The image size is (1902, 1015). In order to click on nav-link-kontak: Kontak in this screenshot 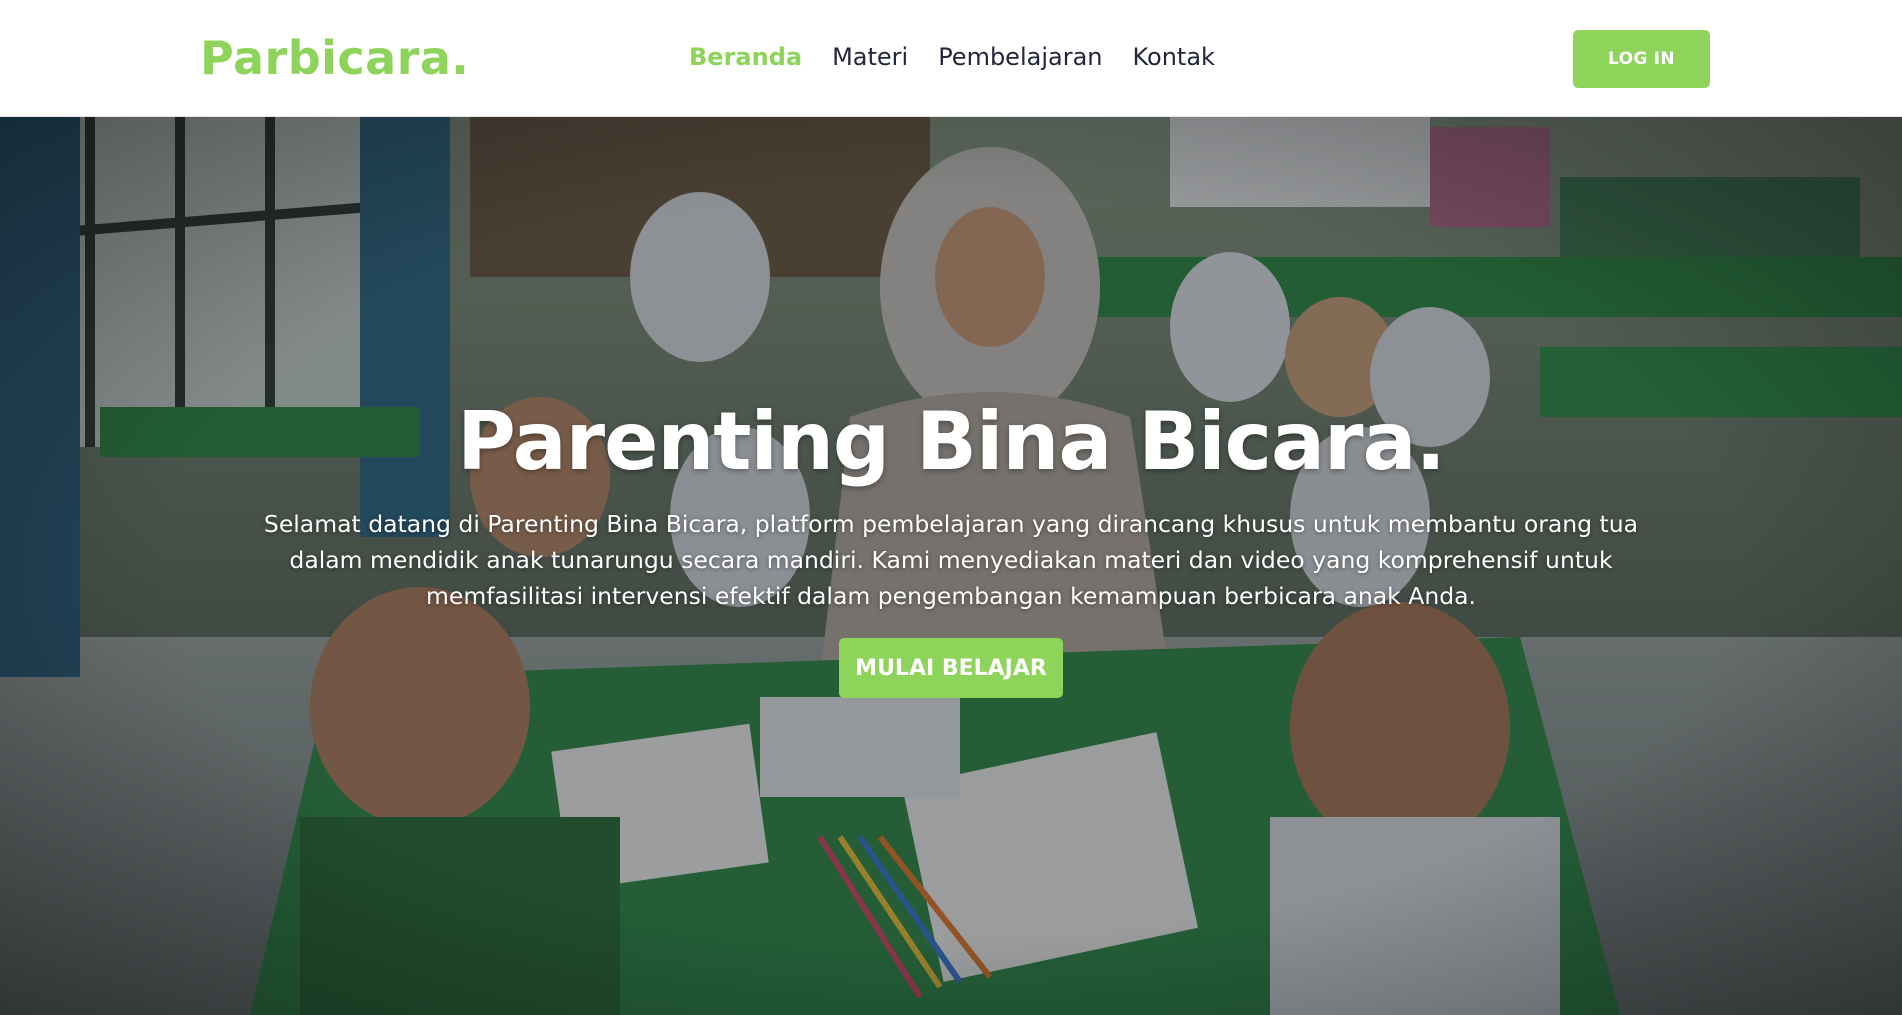, I will do `click(1173, 57)`.